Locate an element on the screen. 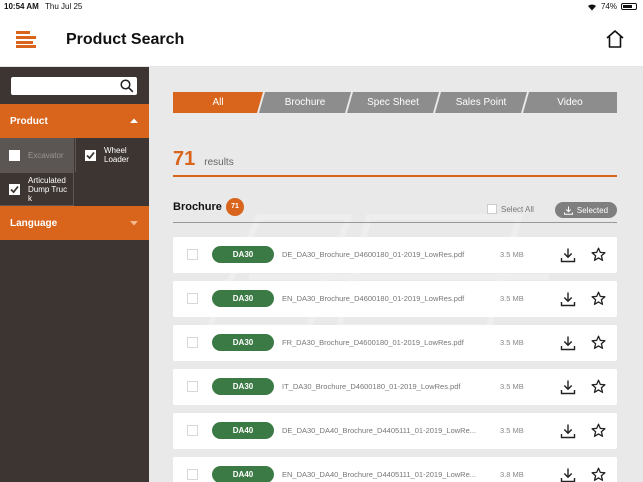 Image resolution: width=643 pixels, height=482 pixels. results-divider is located at coordinates (395, 176).